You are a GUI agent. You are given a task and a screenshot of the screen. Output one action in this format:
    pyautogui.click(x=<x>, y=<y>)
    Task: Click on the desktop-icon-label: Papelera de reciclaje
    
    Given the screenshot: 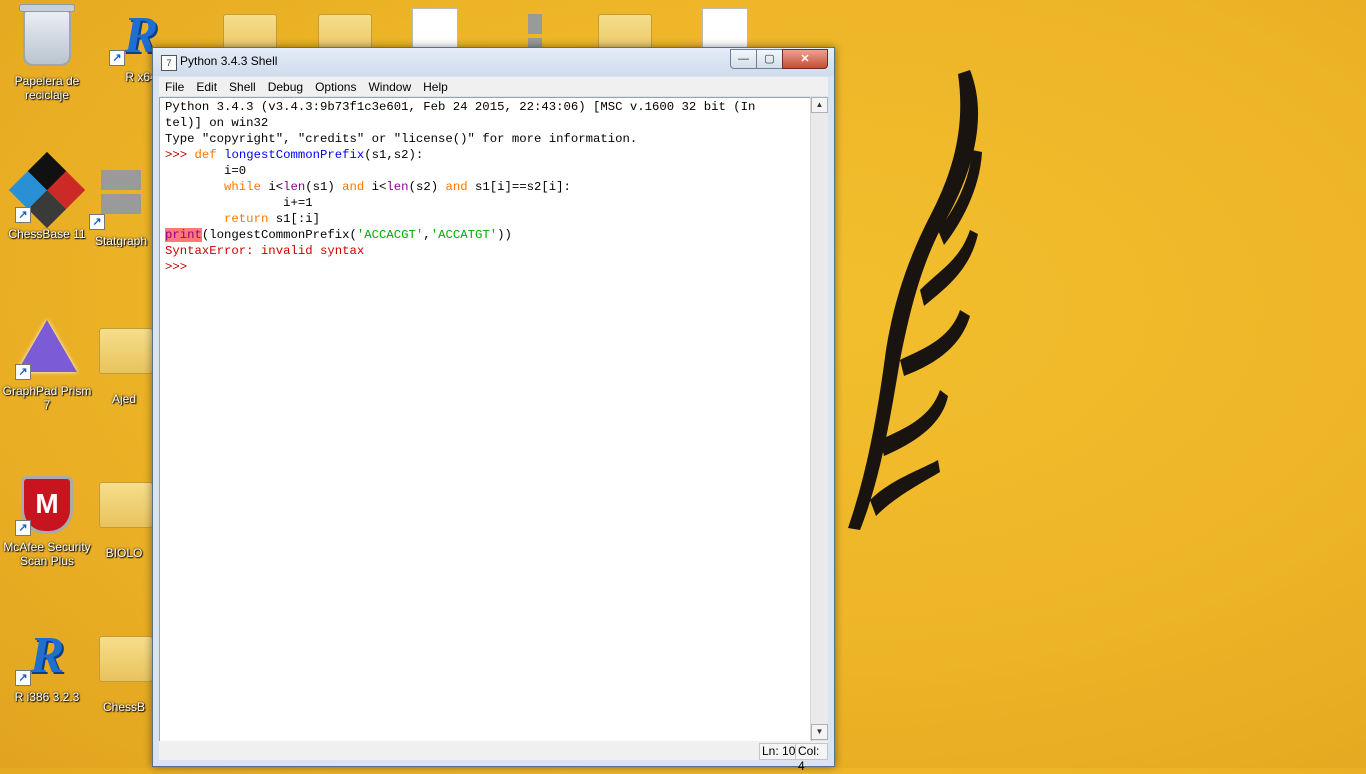 What is the action you would take?
    pyautogui.click(x=47, y=88)
    